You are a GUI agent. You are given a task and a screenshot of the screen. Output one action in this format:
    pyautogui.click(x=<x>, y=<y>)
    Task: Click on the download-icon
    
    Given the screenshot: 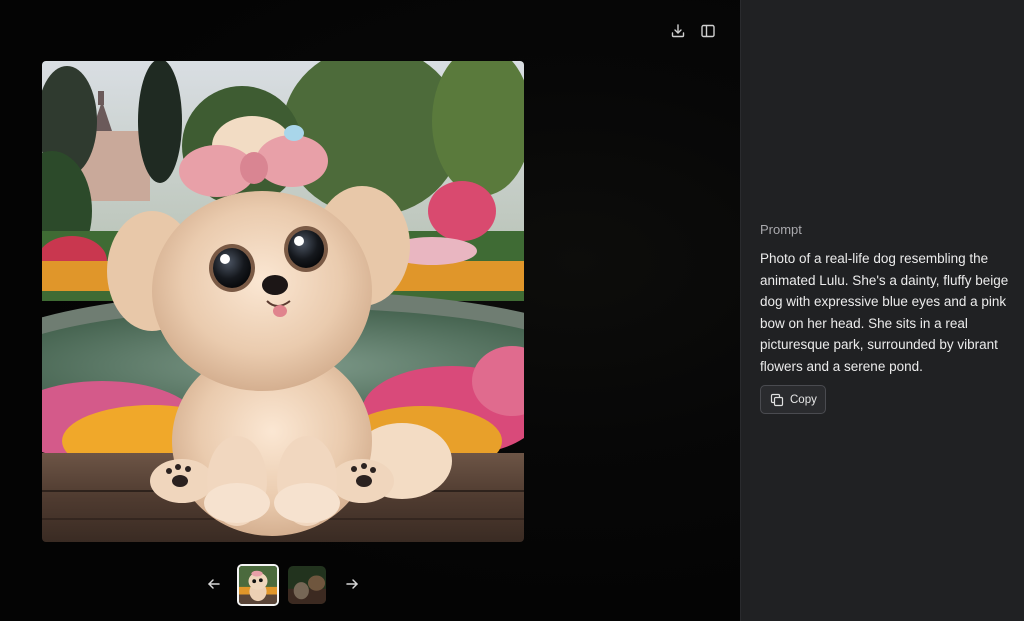 What is the action you would take?
    pyautogui.click(x=678, y=31)
    